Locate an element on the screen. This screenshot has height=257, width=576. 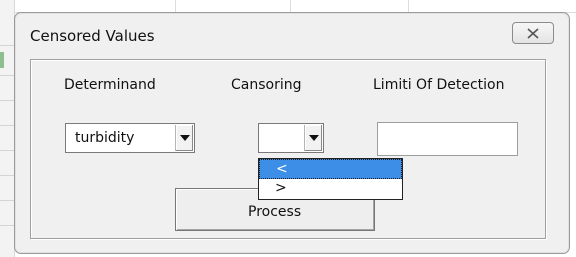
censoring-label: Cansoring is located at coordinates (266, 85).